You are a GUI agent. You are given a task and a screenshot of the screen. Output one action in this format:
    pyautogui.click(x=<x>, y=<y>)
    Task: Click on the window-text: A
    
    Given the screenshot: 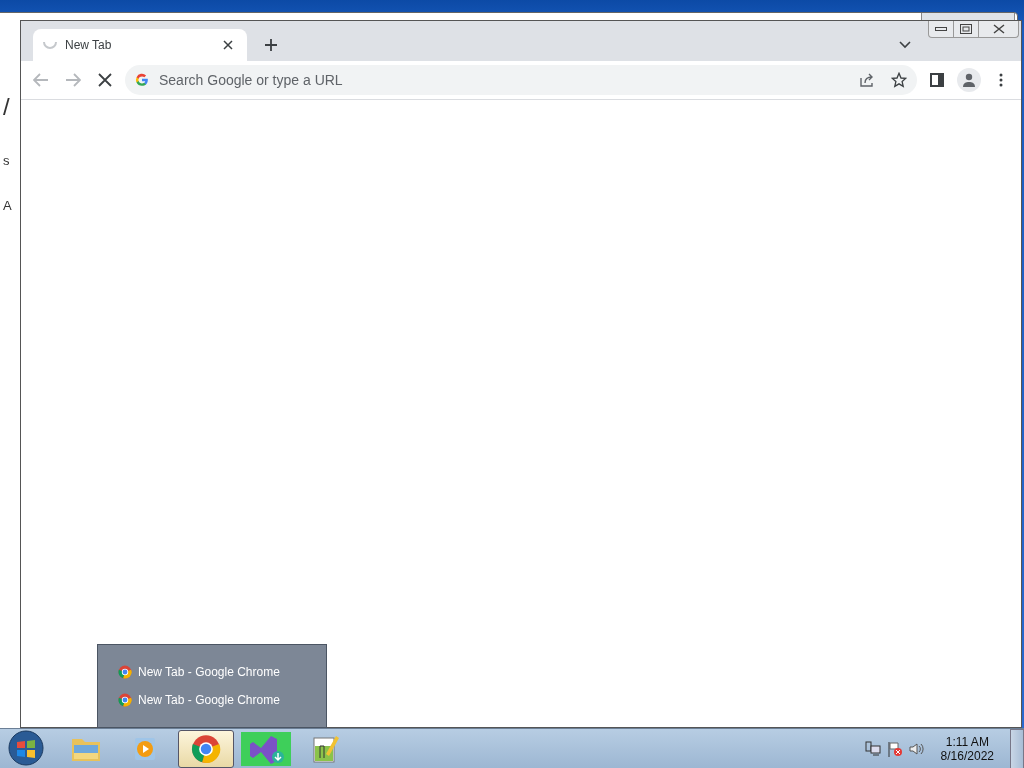 What is the action you would take?
    pyautogui.click(x=7, y=205)
    